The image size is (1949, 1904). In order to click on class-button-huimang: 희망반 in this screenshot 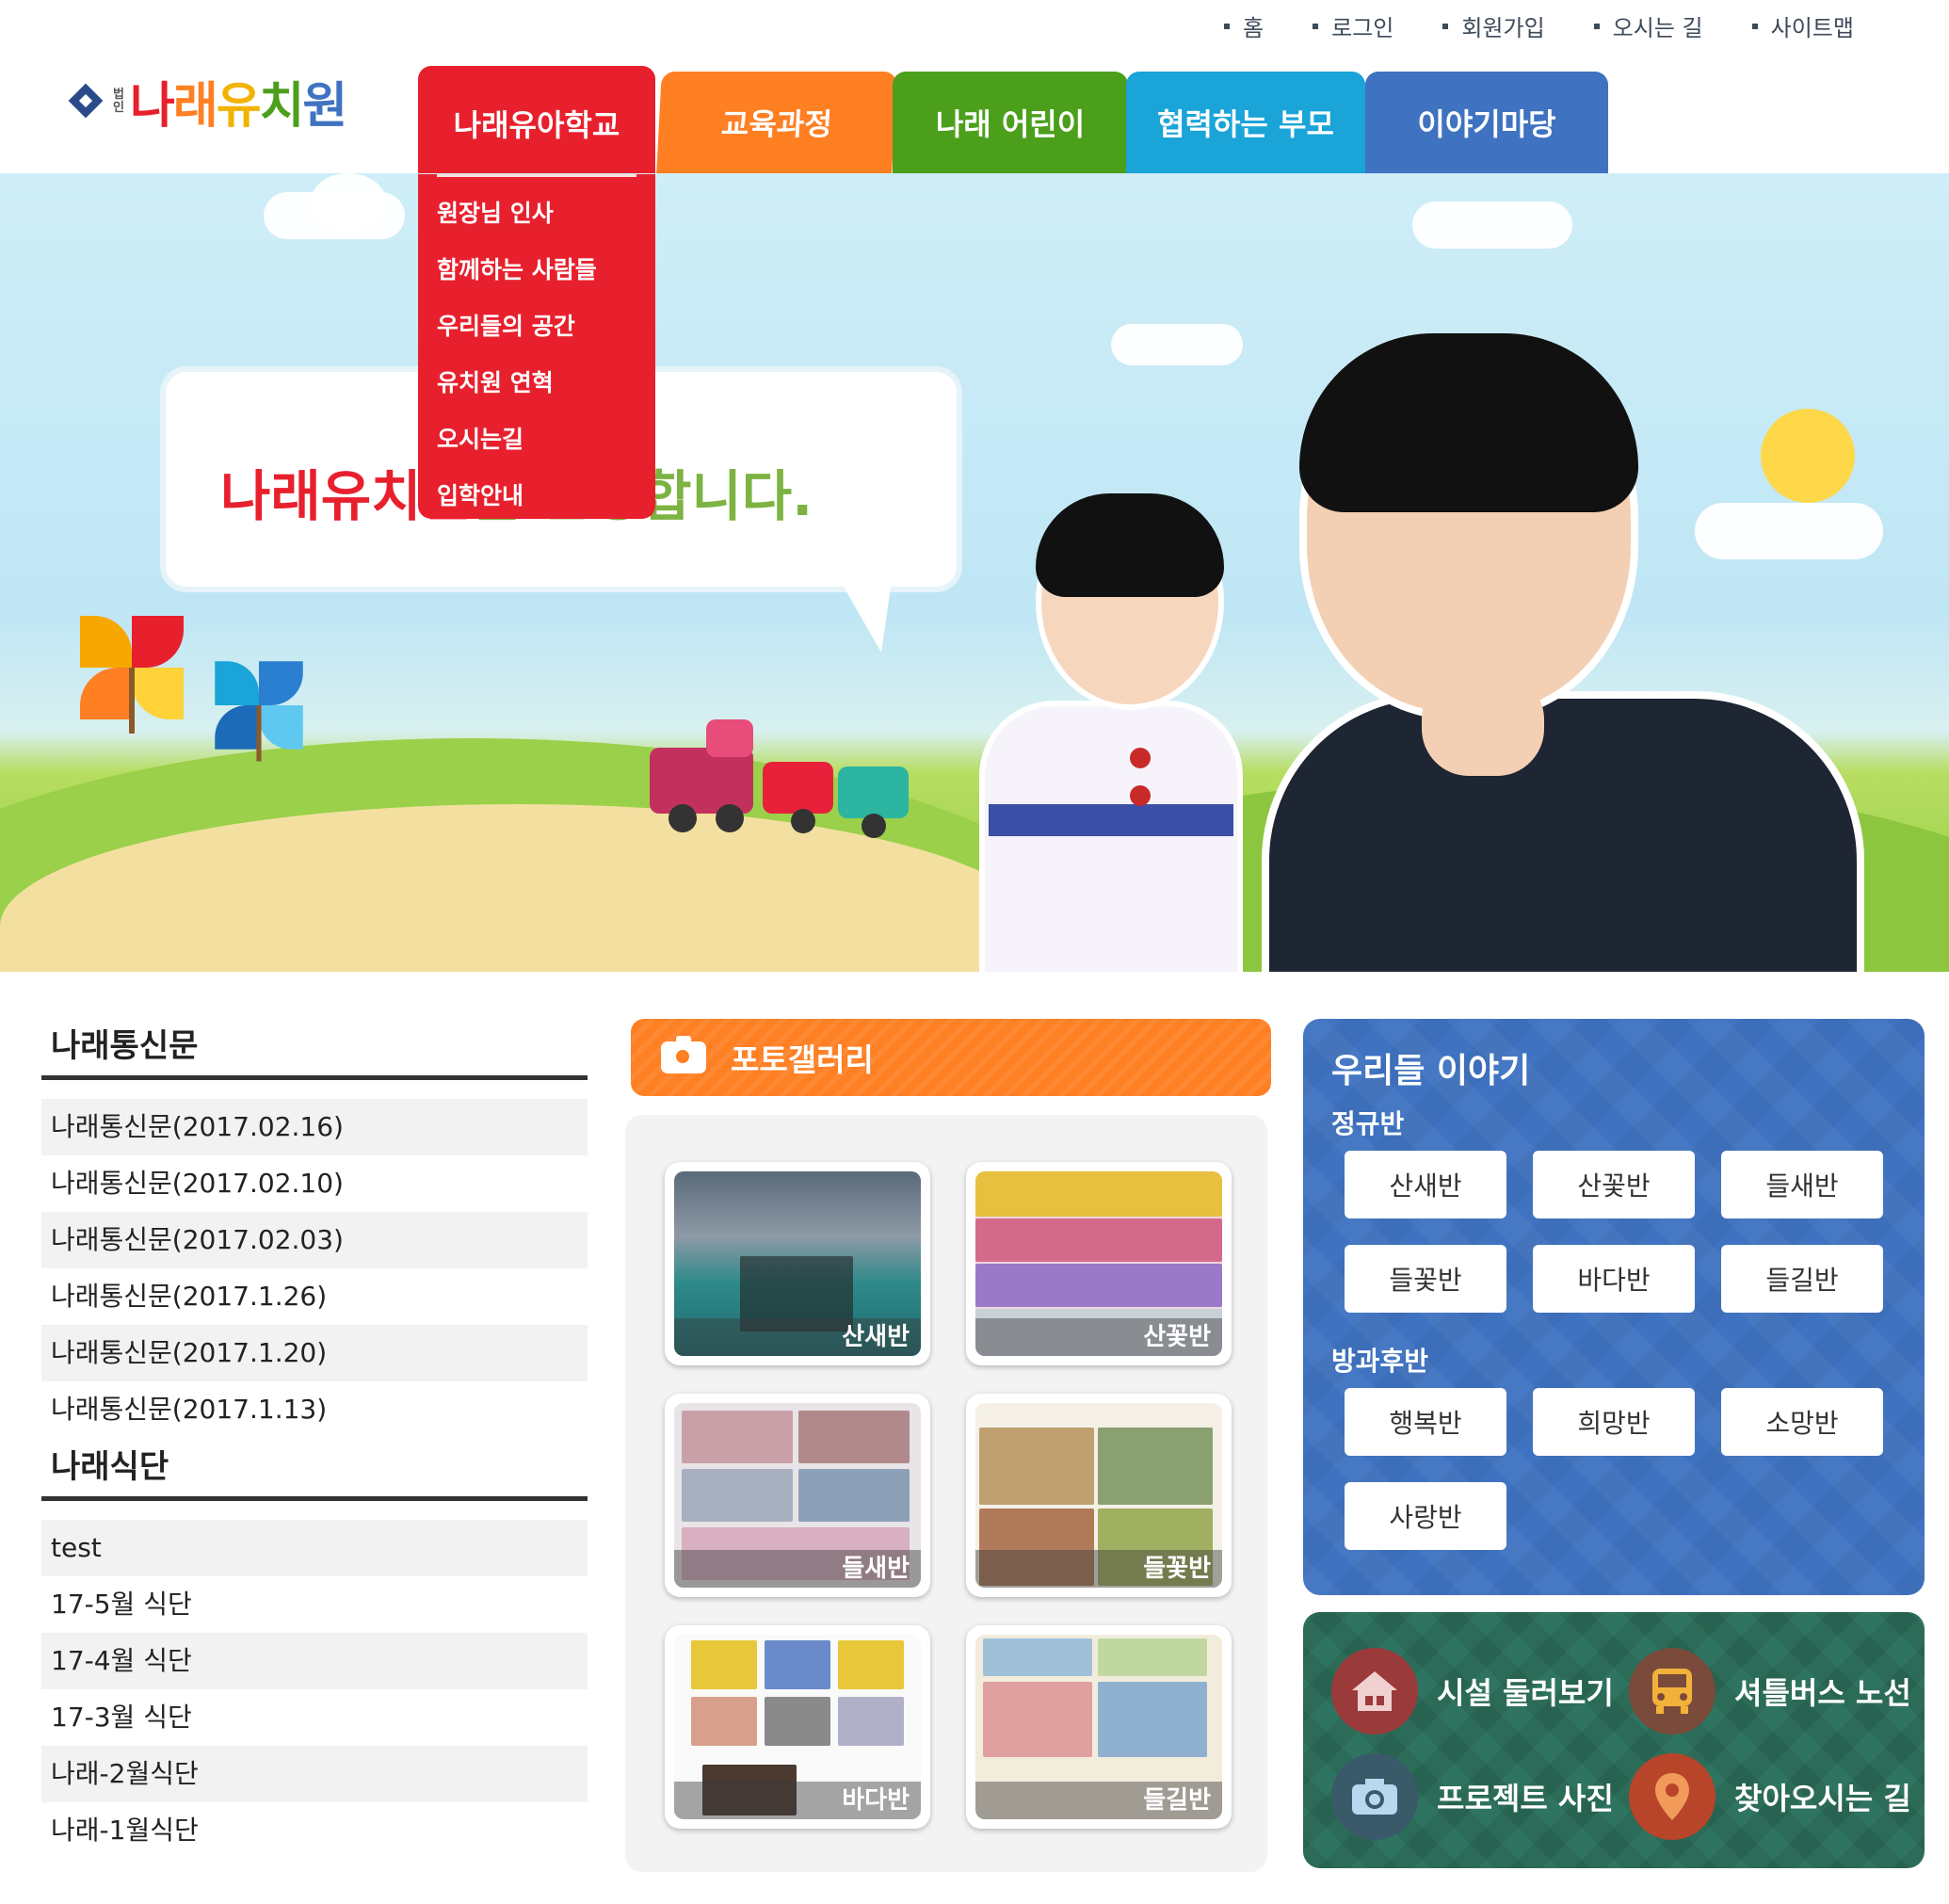, I will do `click(1614, 1422)`.